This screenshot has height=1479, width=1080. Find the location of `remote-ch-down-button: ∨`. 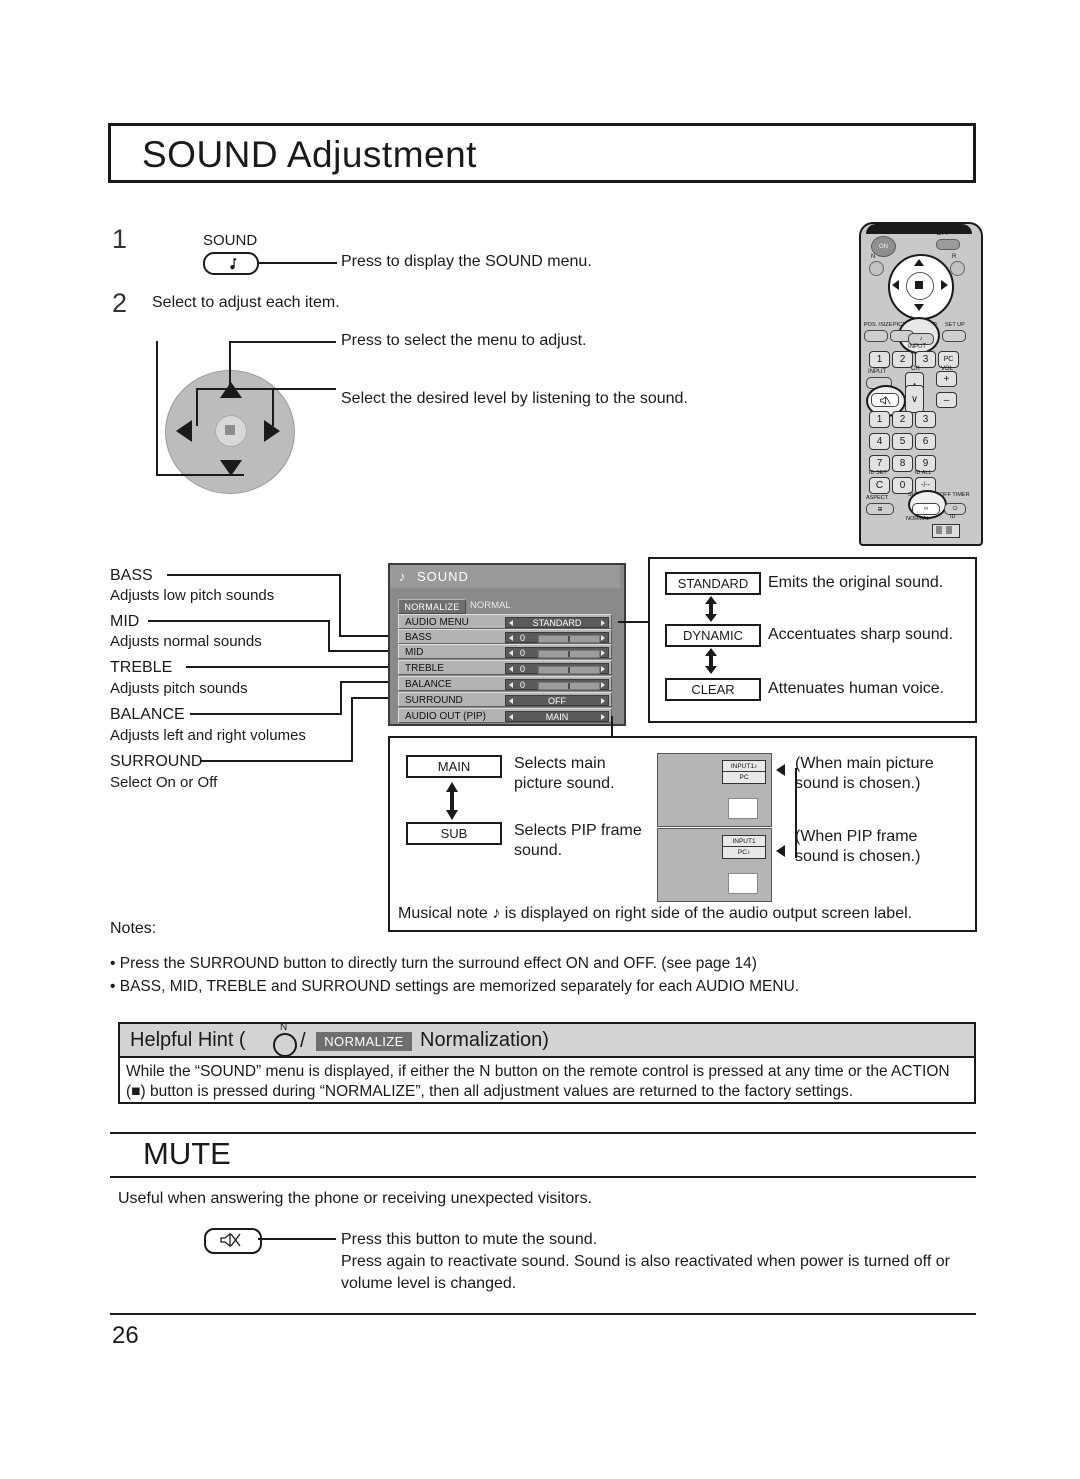

remote-ch-down-button: ∨ is located at coordinates (914, 399).